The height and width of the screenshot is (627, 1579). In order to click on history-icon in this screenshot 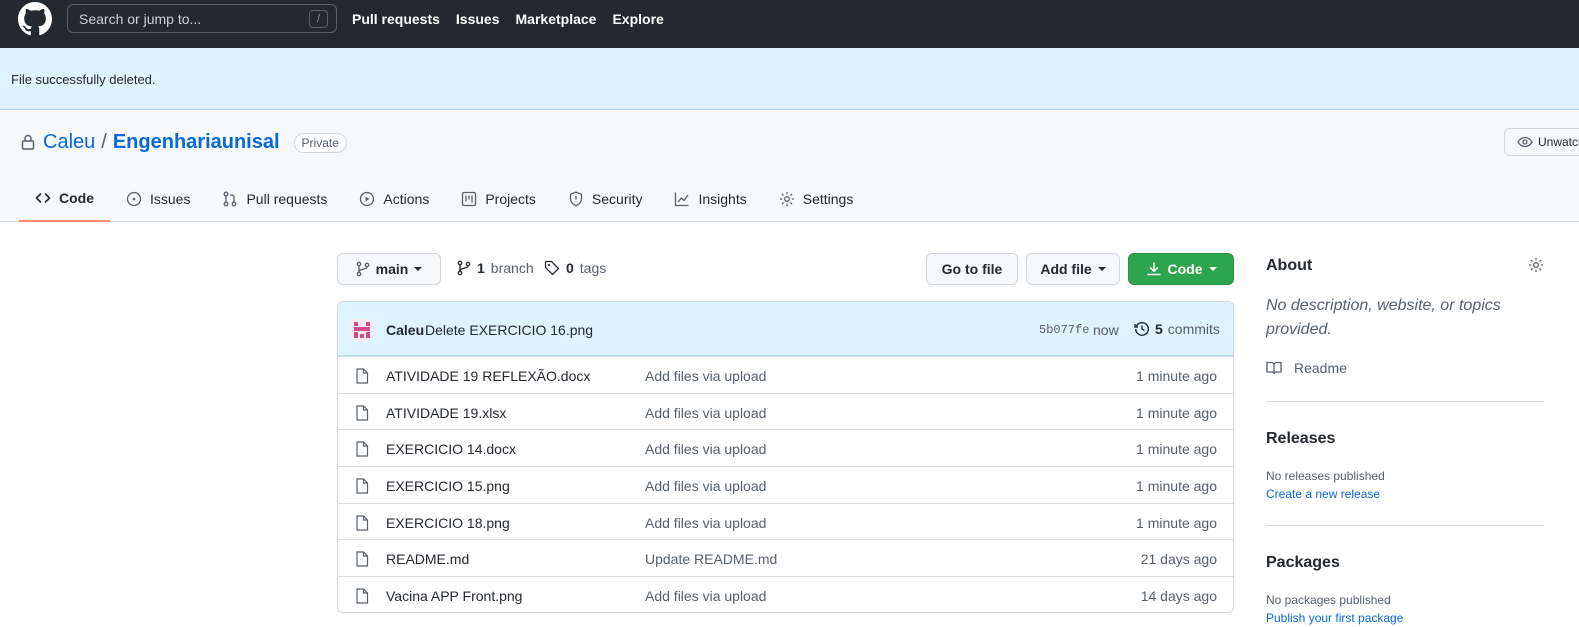, I will do `click(1141, 329)`.